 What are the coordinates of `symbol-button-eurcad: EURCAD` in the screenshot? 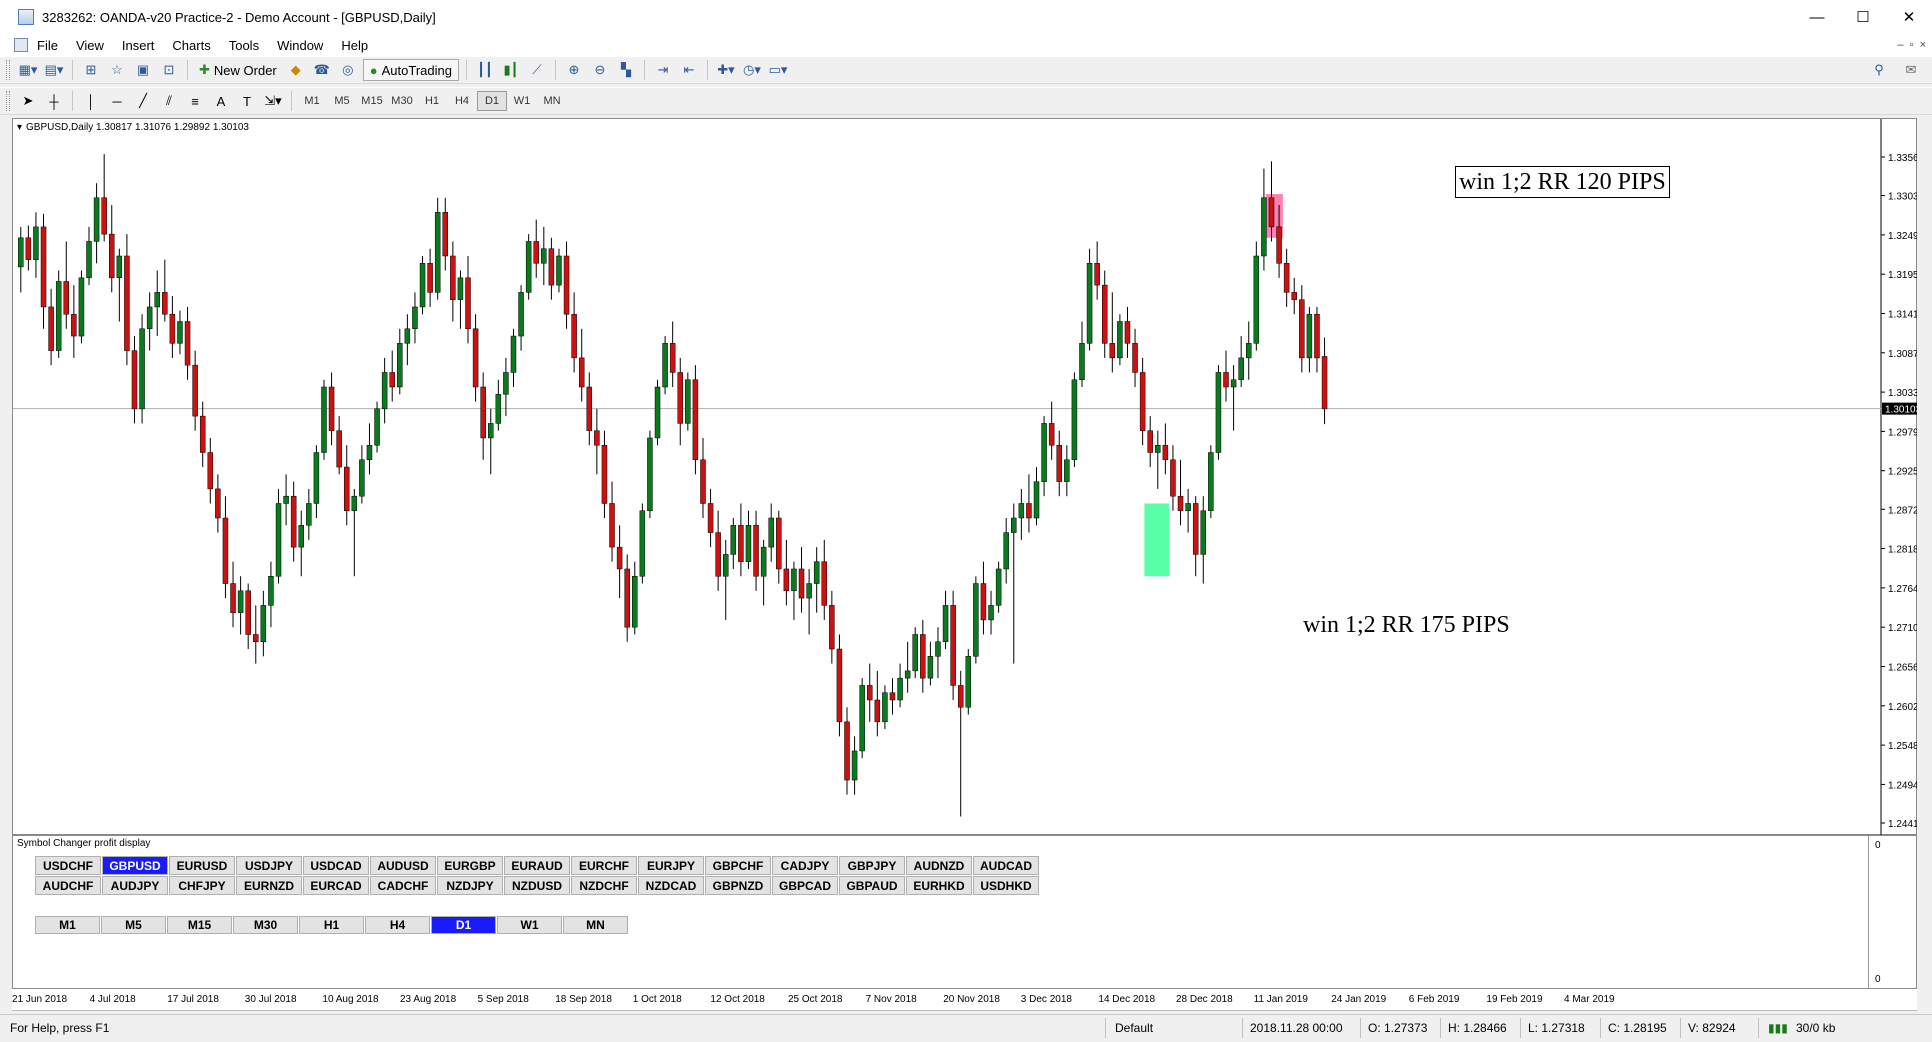 It's located at (336, 885).